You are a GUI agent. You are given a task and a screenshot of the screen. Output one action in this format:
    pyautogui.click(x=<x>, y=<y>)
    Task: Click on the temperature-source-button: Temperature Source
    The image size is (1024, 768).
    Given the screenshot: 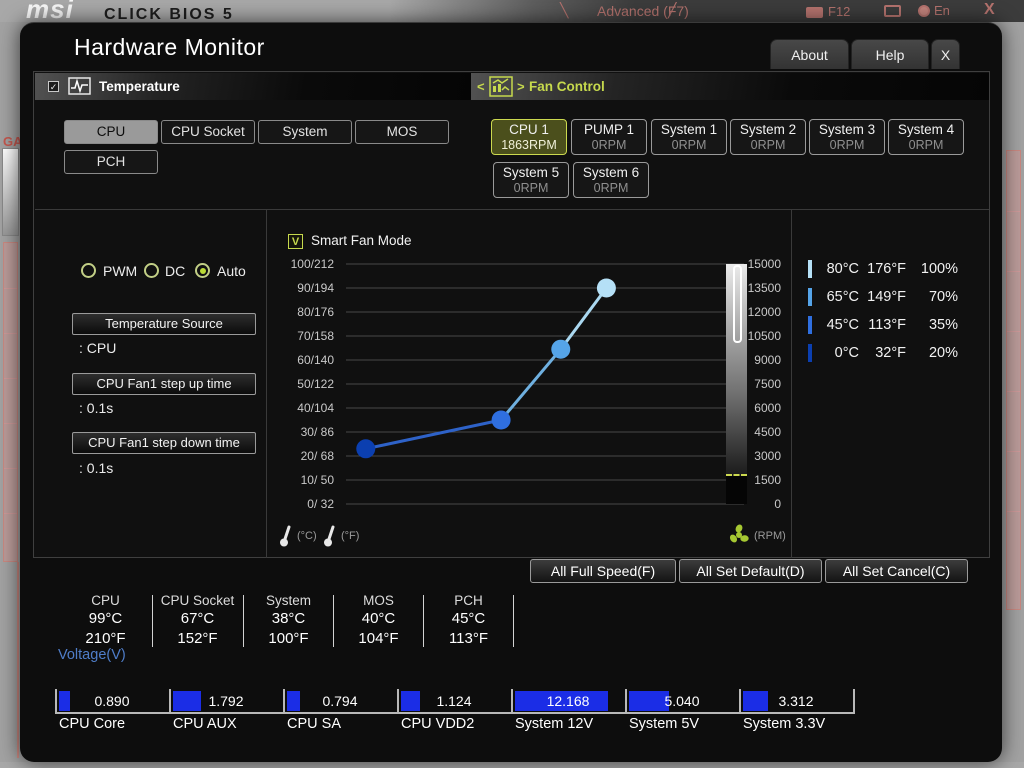 What is the action you would take?
    pyautogui.click(x=164, y=324)
    